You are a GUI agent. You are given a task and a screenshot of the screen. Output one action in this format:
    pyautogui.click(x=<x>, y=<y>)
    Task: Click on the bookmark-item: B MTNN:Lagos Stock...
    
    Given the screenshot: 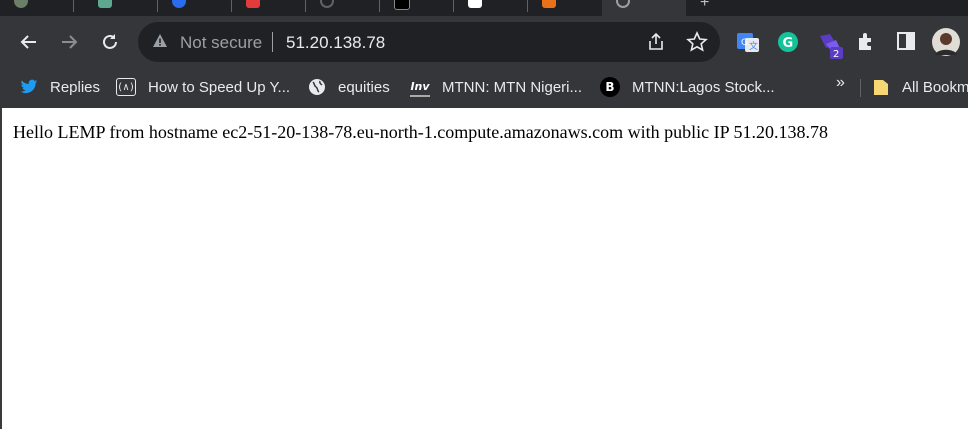 What is the action you would take?
    pyautogui.click(x=687, y=87)
    